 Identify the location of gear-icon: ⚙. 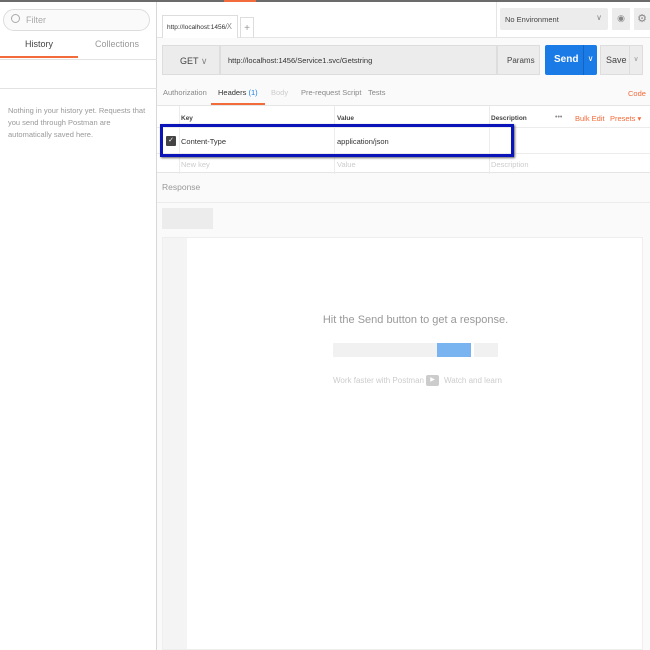
(642, 19).